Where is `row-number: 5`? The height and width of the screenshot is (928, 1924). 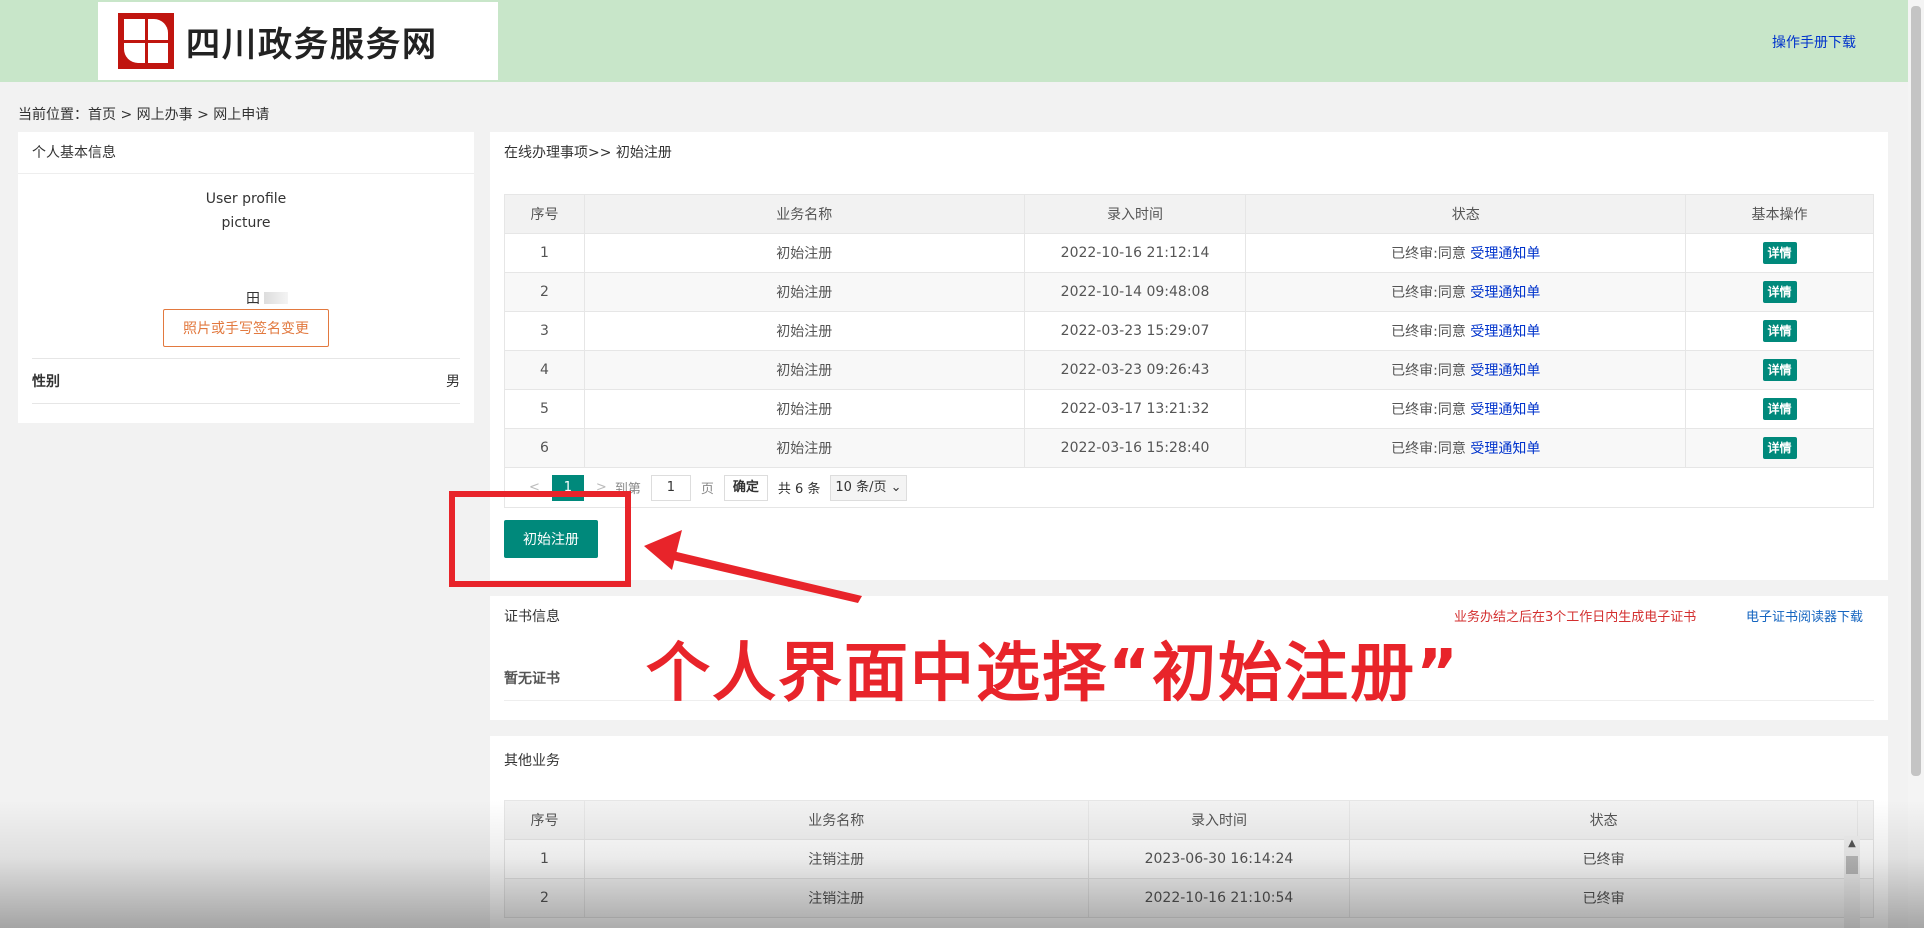 row-number: 5 is located at coordinates (544, 409).